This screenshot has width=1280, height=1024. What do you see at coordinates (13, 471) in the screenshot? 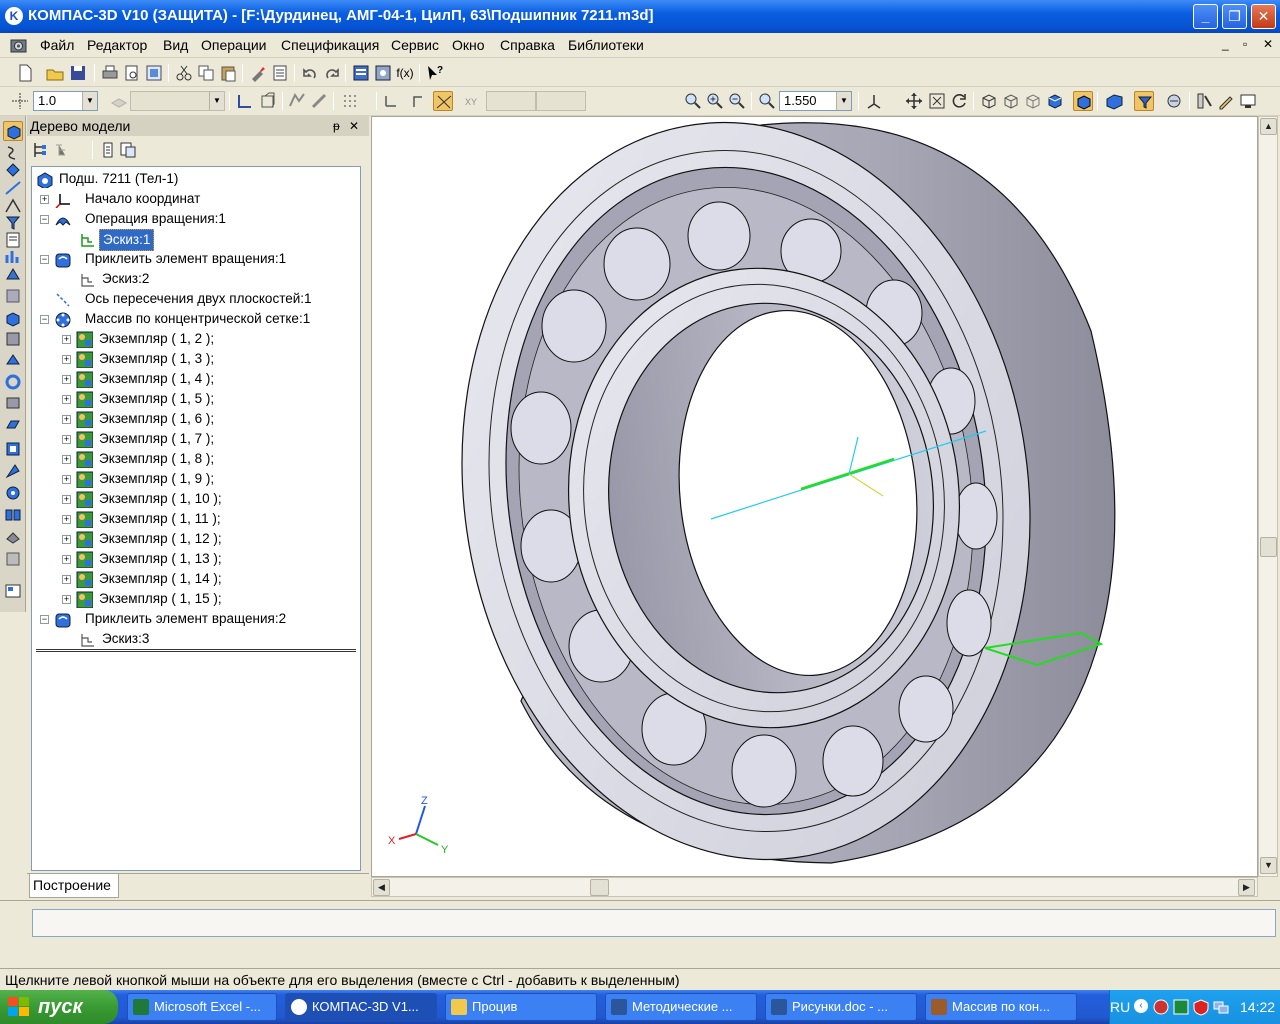
I see `section-icon` at bounding box center [13, 471].